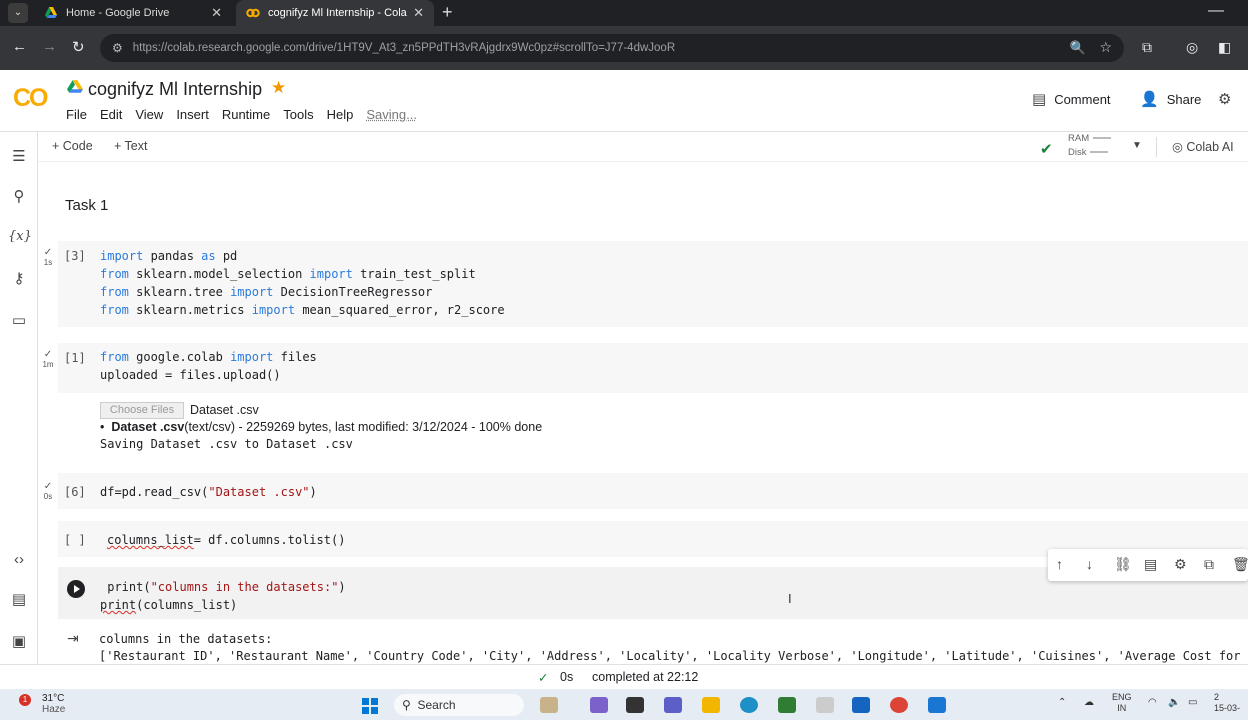  I want to click on weather-alert-icon: 1, so click(25, 700).